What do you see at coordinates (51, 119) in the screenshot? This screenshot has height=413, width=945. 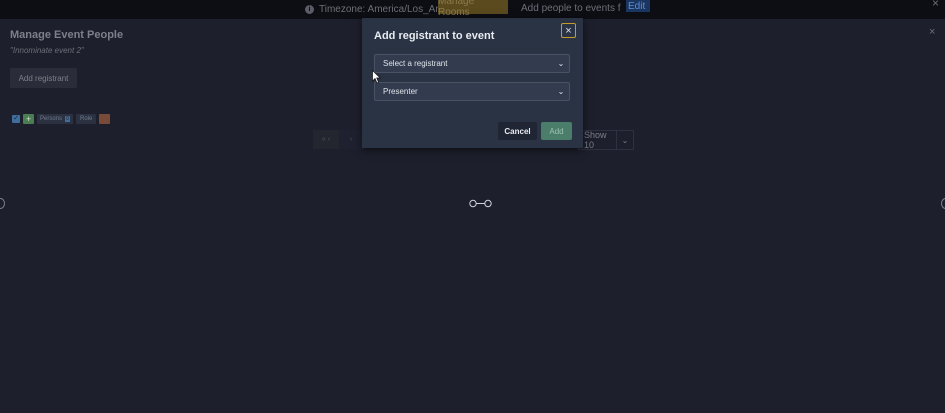 I see `persons-label: Persons` at bounding box center [51, 119].